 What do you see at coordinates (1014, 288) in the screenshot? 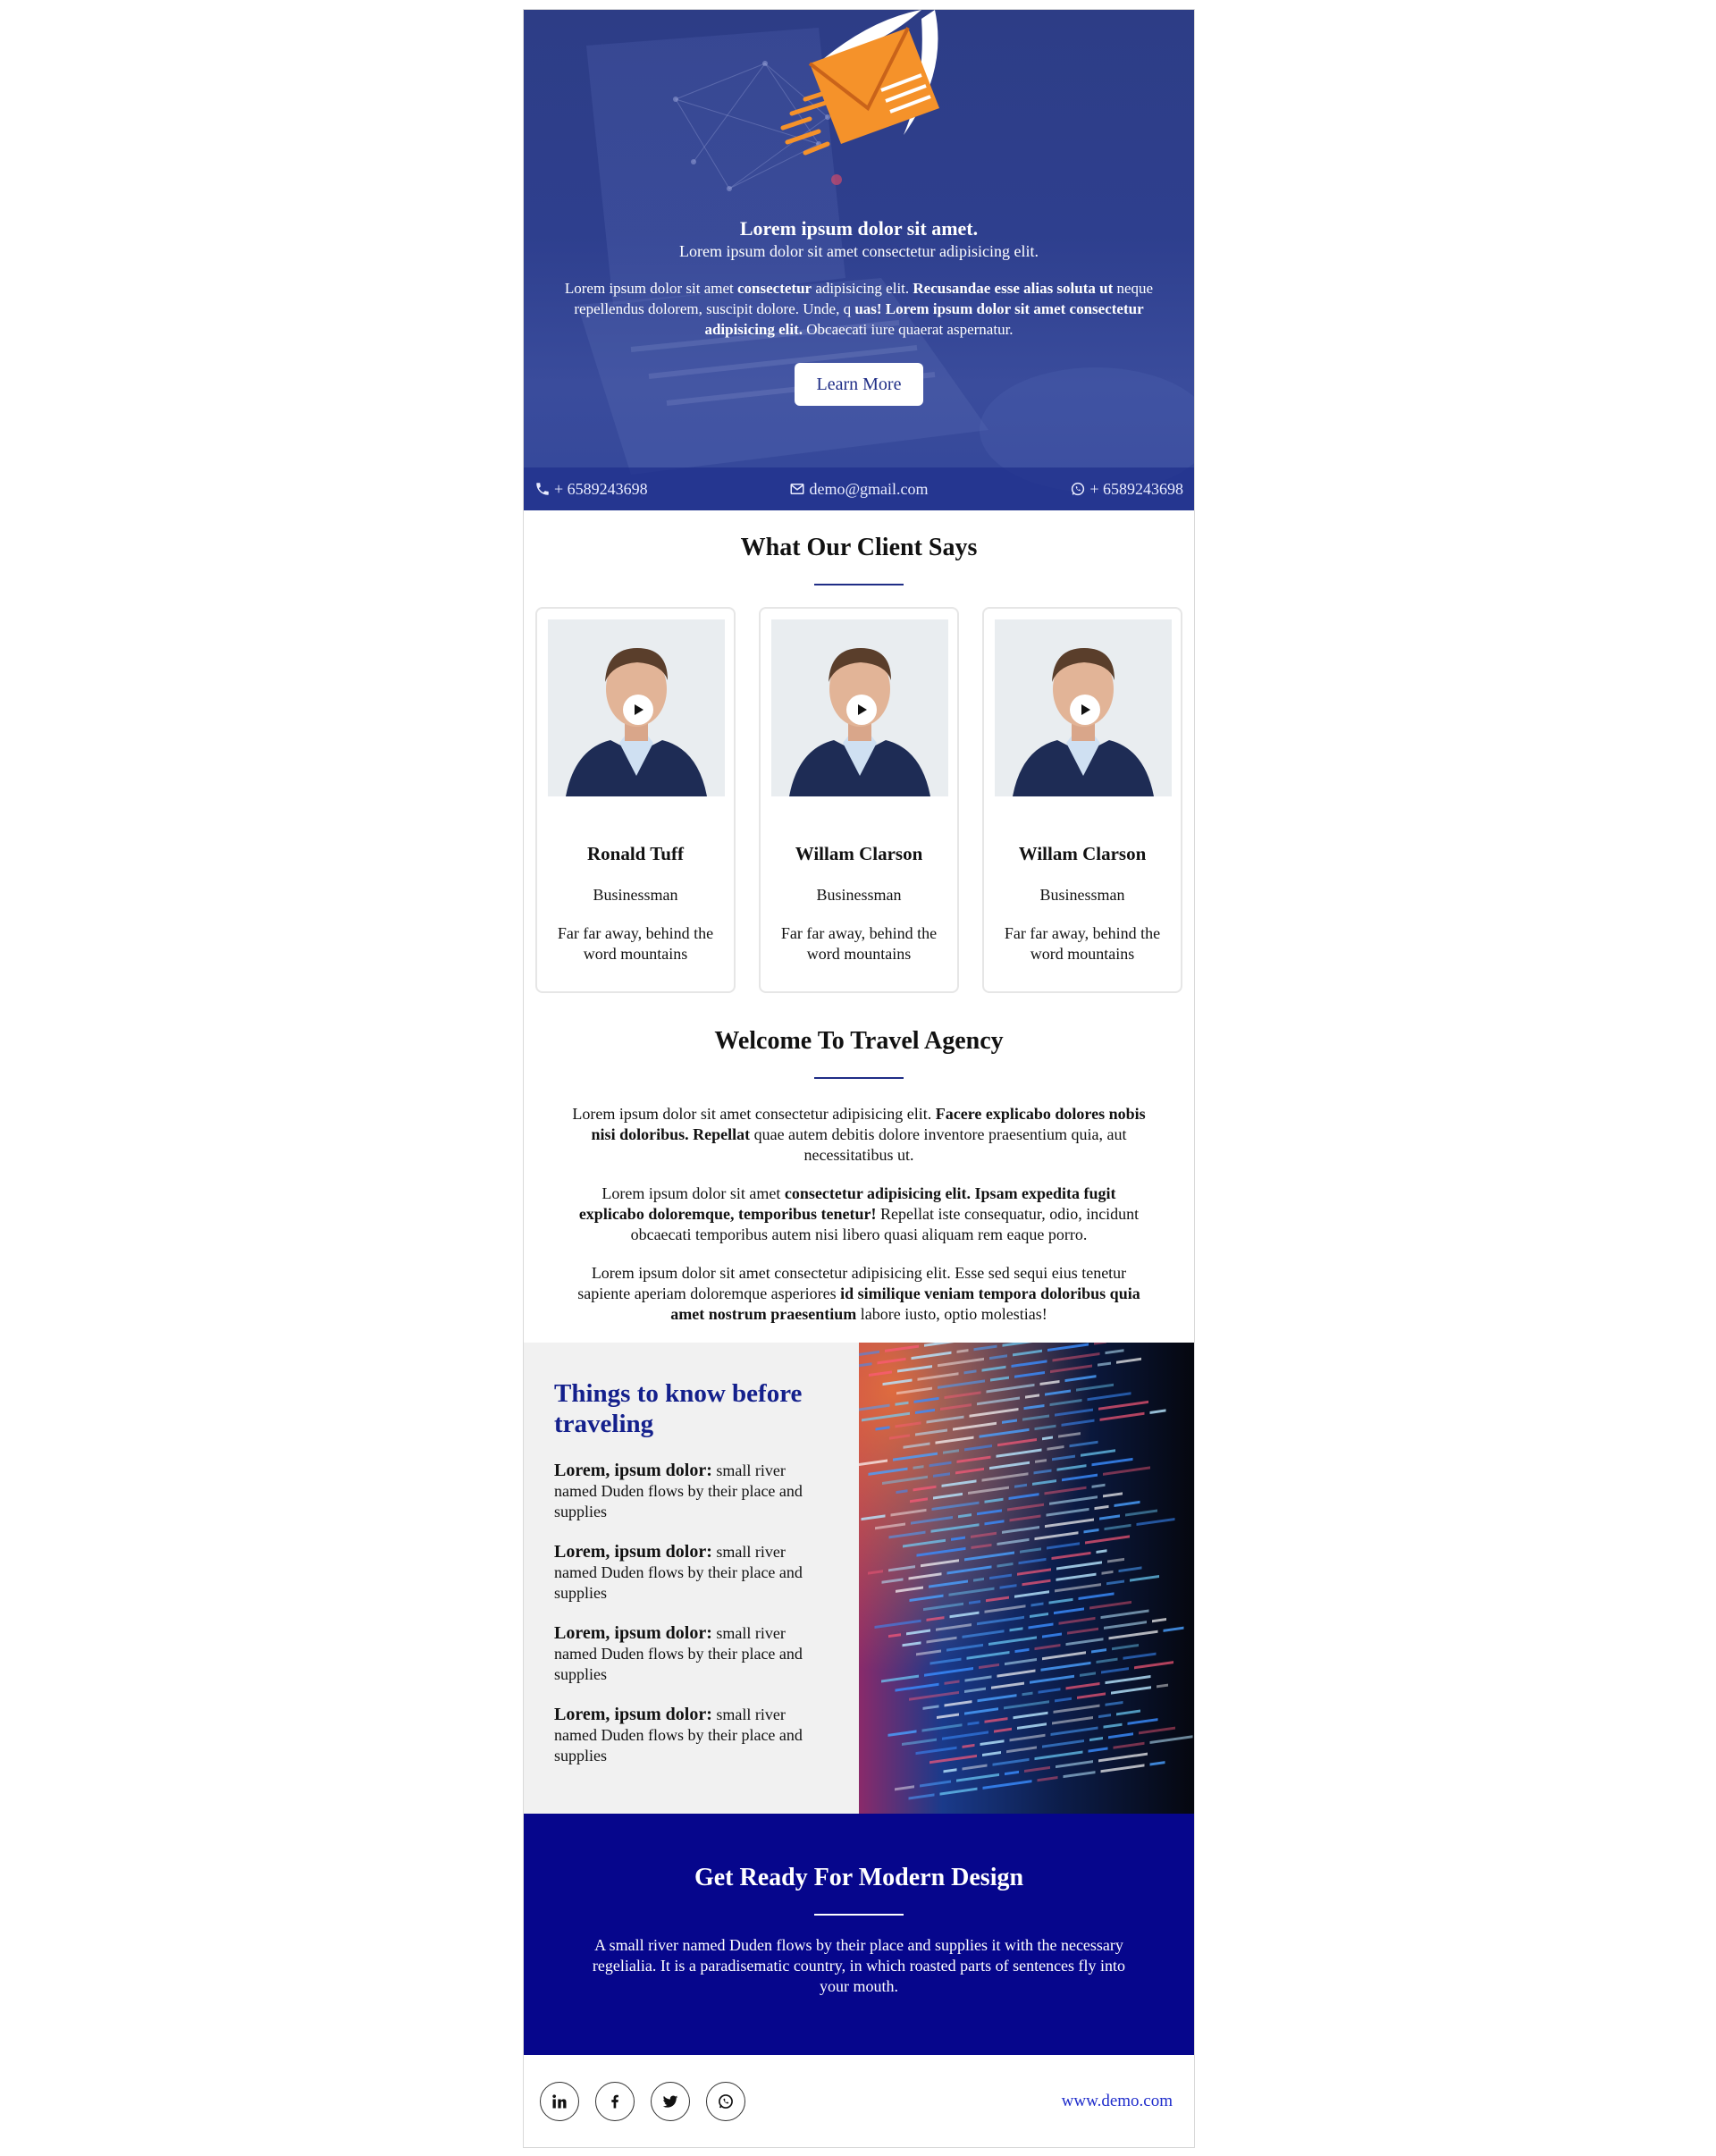
I see `bold-text: Recusandae esse alias soluta ut` at bounding box center [1014, 288].